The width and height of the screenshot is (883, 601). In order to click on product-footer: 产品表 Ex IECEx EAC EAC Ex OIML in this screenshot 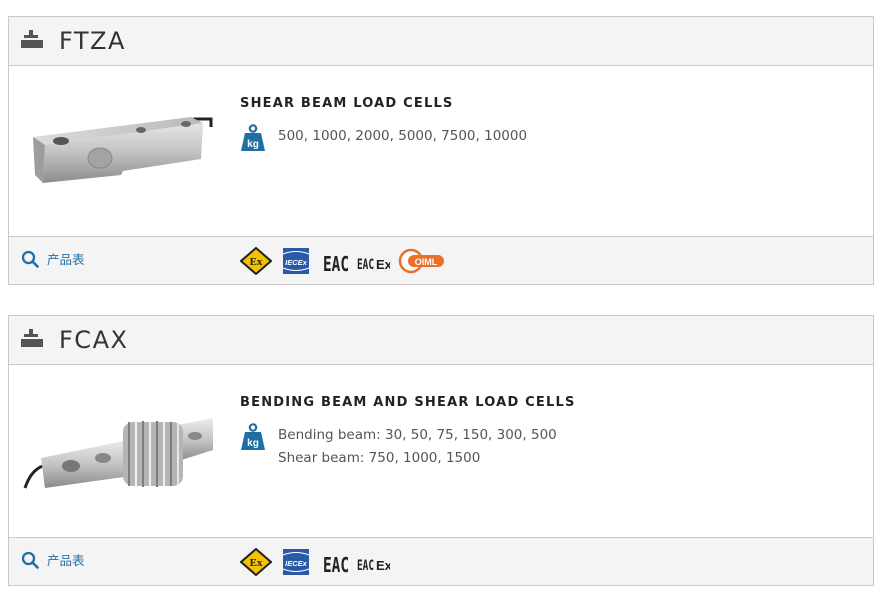, I will do `click(441, 260)`.